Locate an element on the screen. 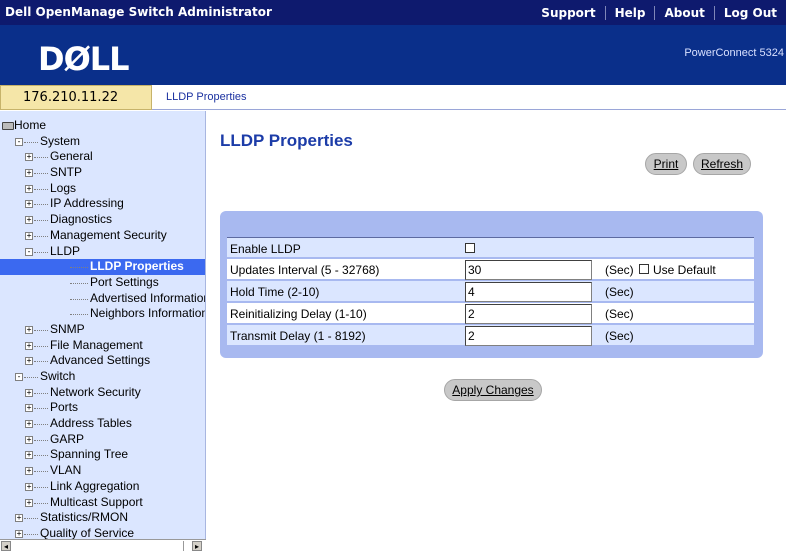 The height and width of the screenshot is (551, 786). scroll-right-arrow-icon: ▸ is located at coordinates (197, 546).